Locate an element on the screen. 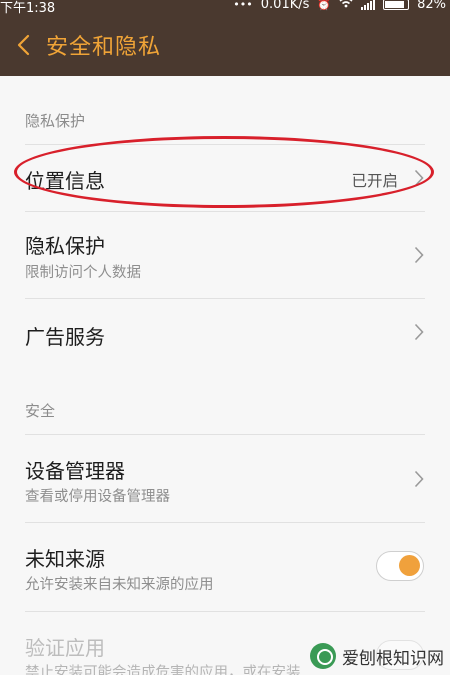  more-icon: ••• is located at coordinates (243, 5).